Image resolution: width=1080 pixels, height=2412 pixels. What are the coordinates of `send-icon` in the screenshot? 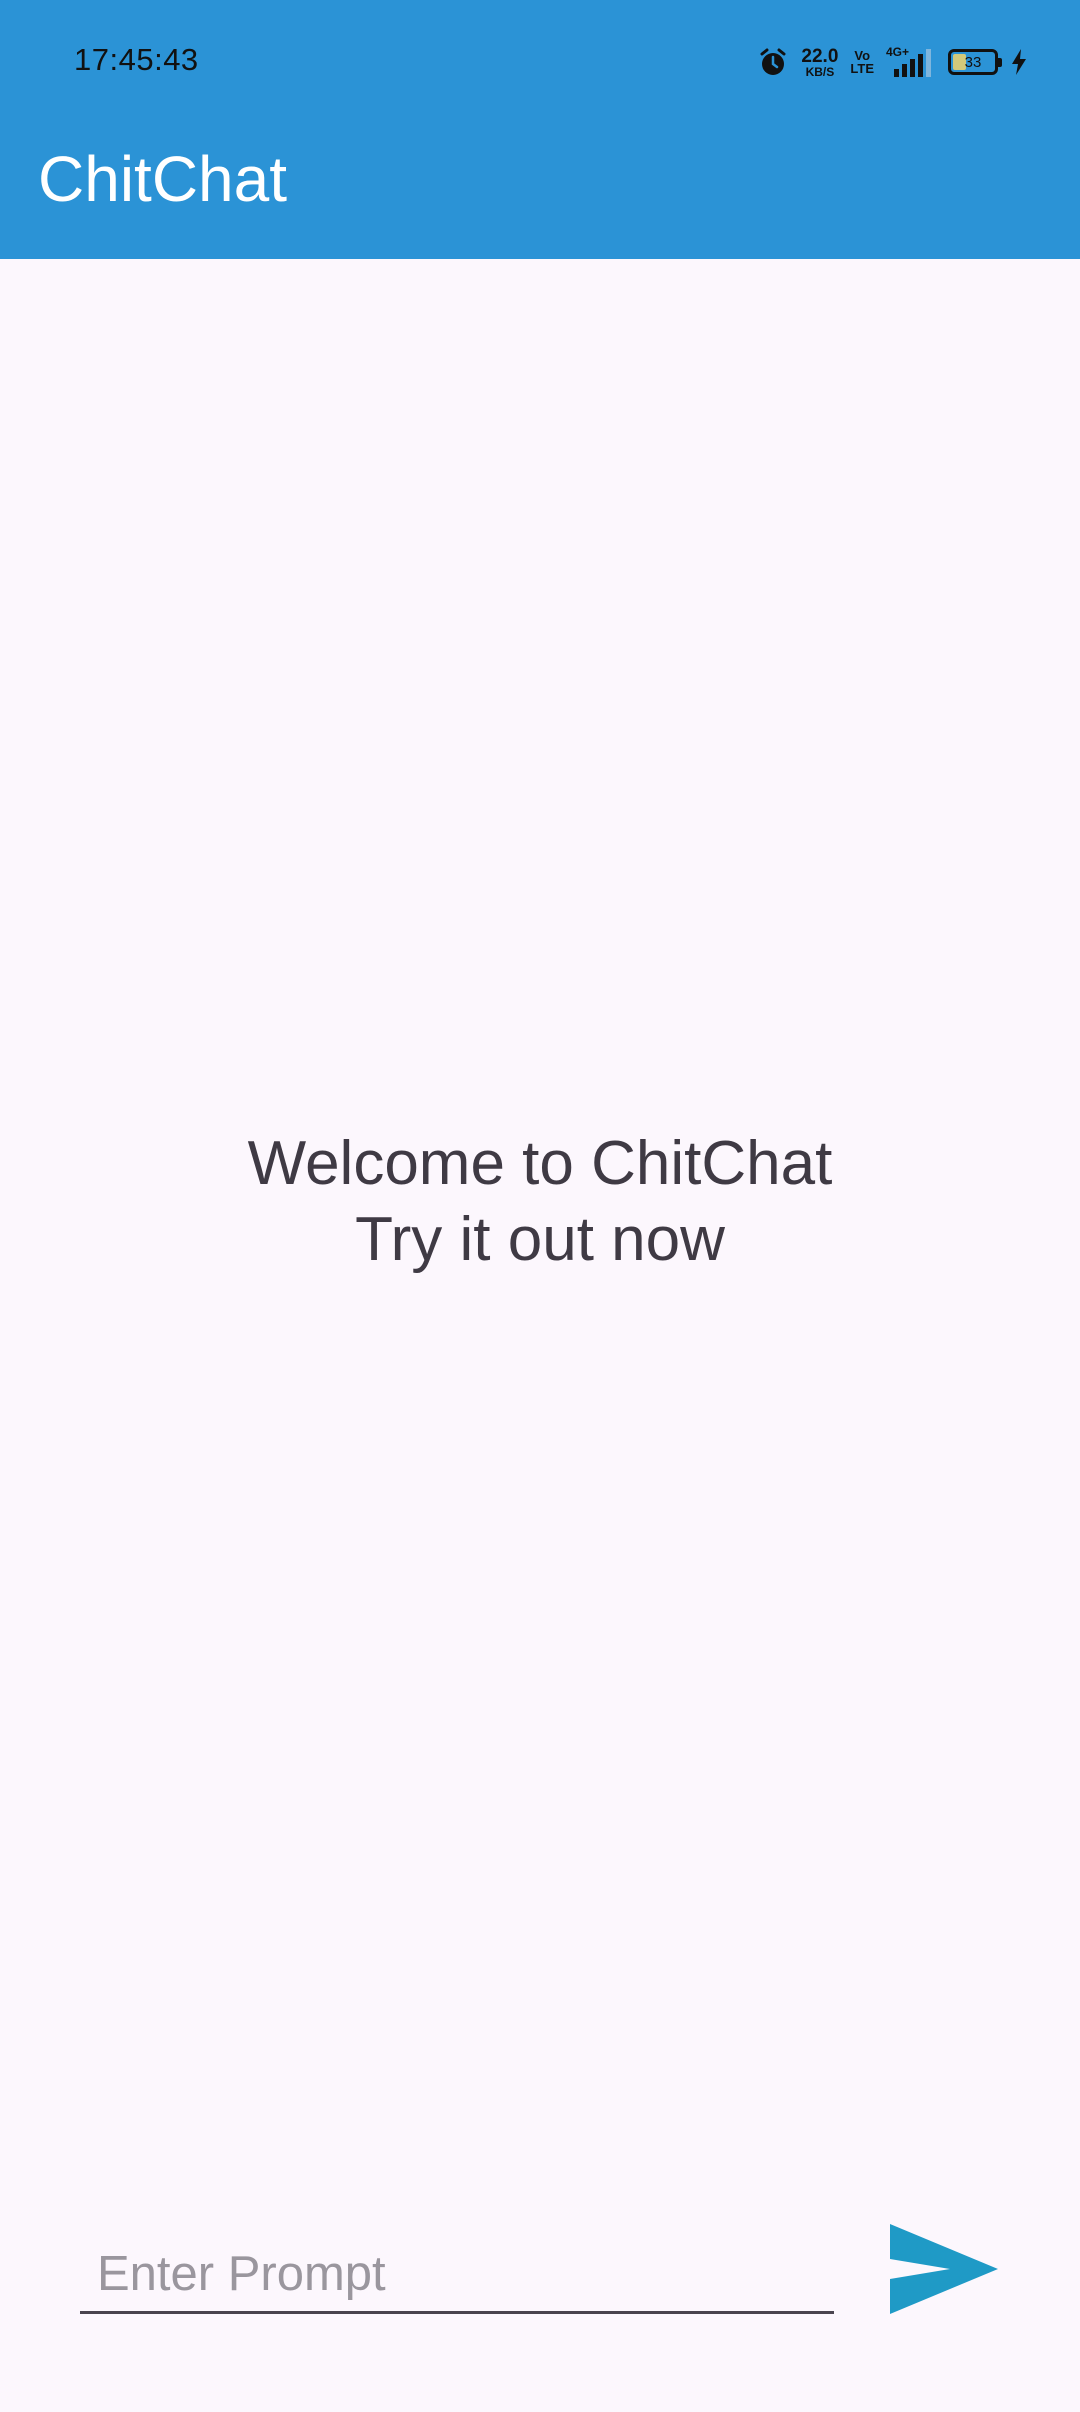 It's located at (944, 2269).